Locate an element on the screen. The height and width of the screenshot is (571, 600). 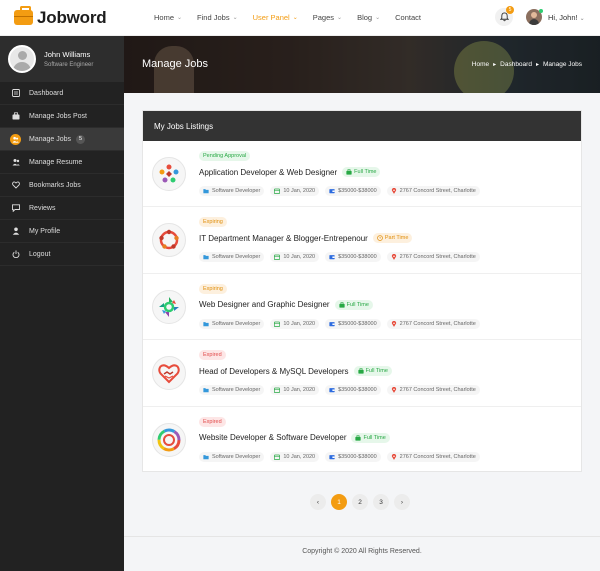
panel-heading: My Jobs Listings is located at coordinates (362, 126).